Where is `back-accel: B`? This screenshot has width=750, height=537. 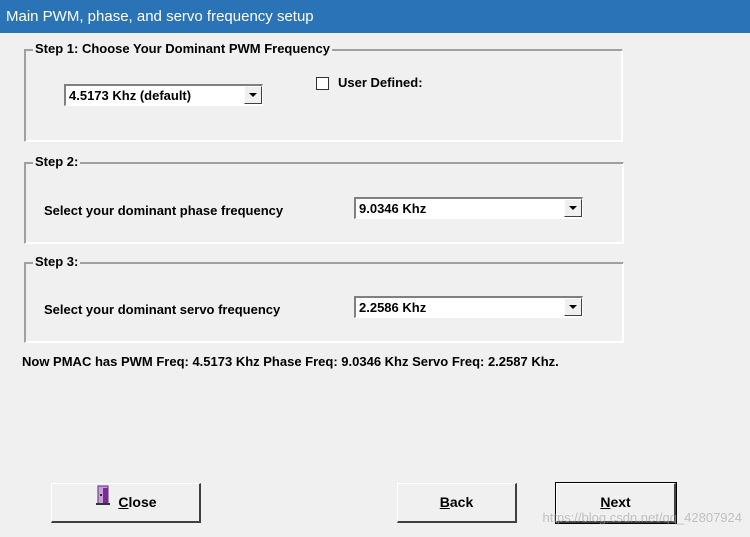 back-accel: B is located at coordinates (444, 502).